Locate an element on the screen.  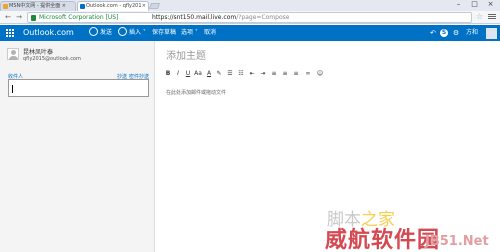
browser-tab-outlook: Outlook.com - qfly201 × is located at coordinates (113, 6).